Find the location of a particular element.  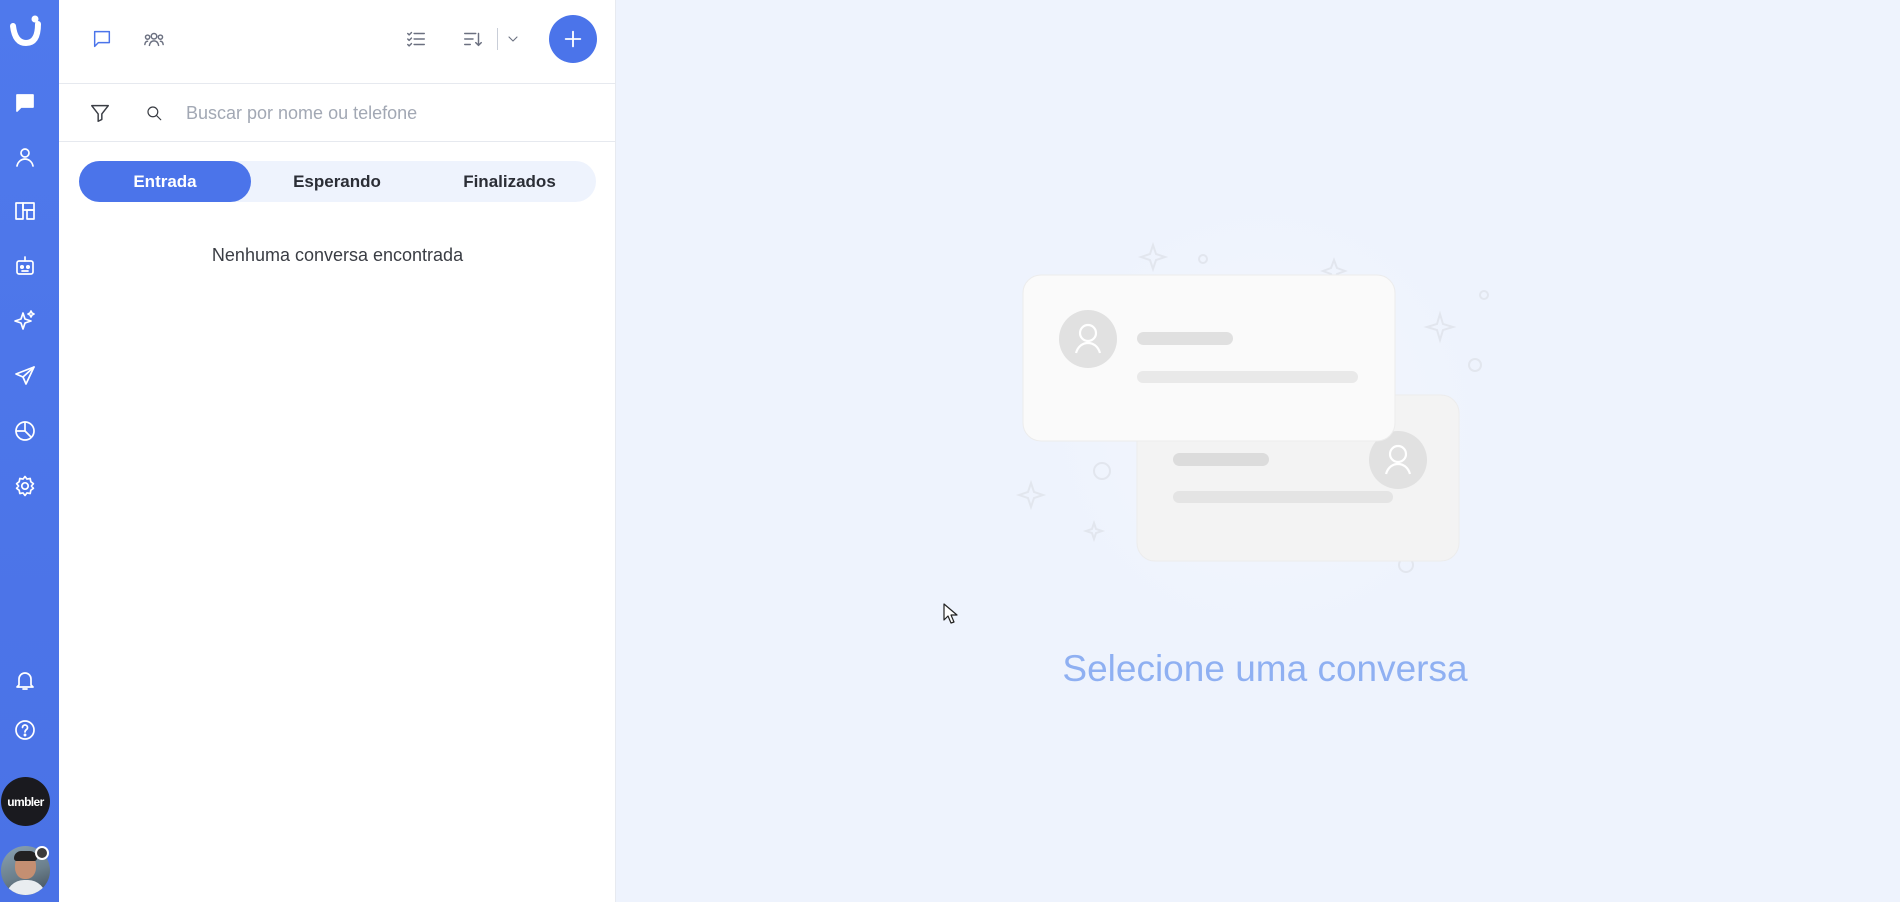

tab-finalizados: Finalizados is located at coordinates (509, 181).